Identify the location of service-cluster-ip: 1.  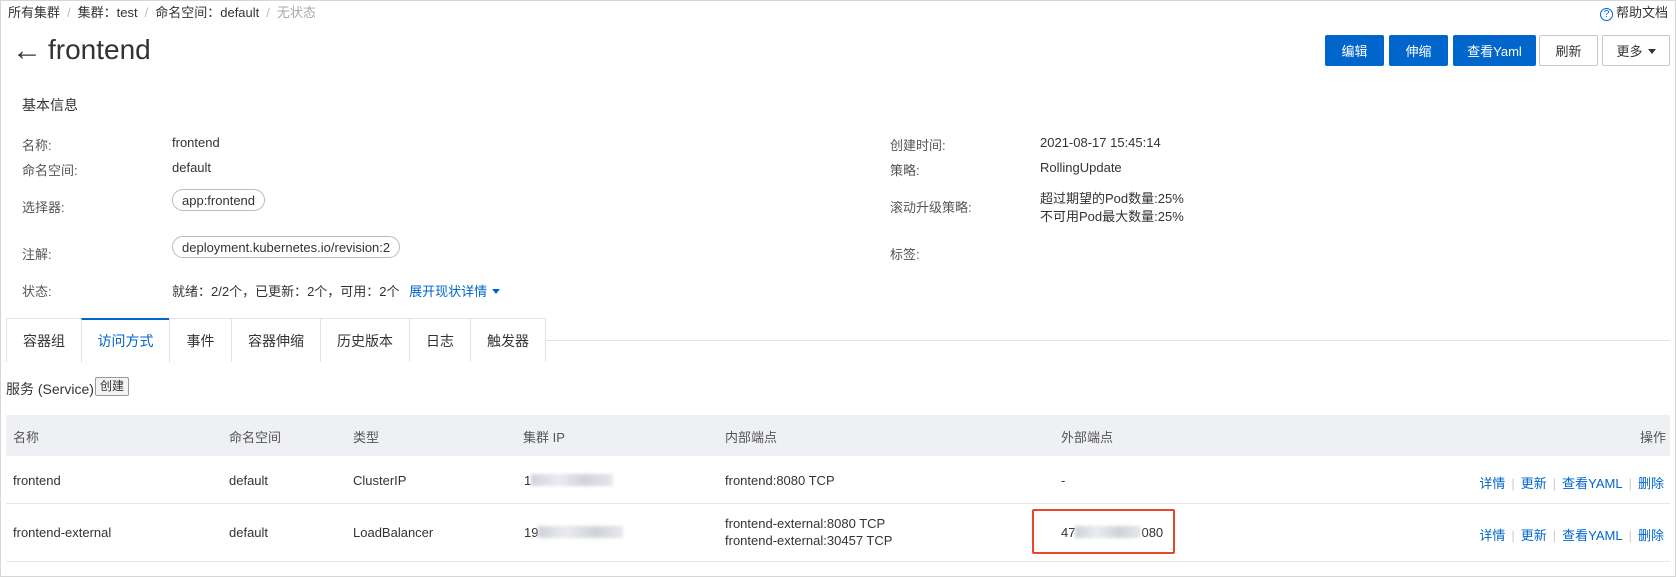
(569, 480).